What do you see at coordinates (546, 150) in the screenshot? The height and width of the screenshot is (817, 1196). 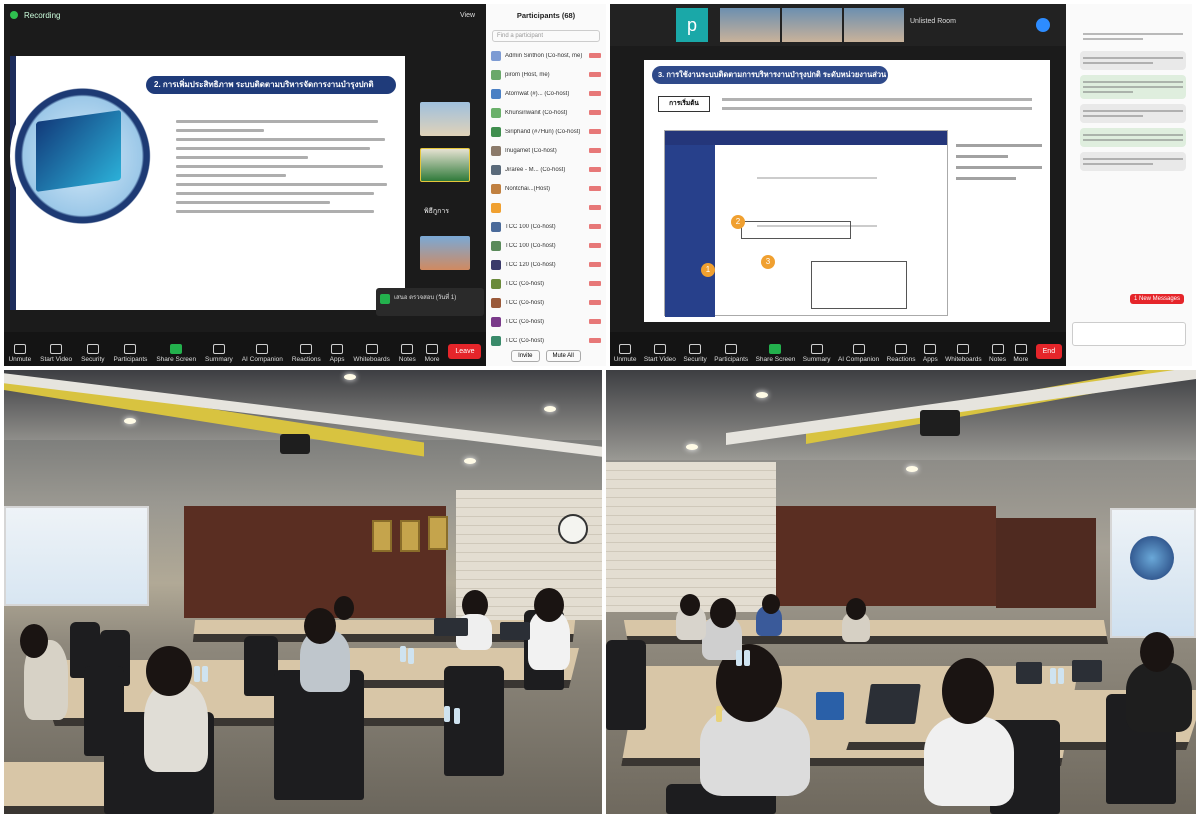 I see `participant-row: Inugamet (Co-host)` at bounding box center [546, 150].